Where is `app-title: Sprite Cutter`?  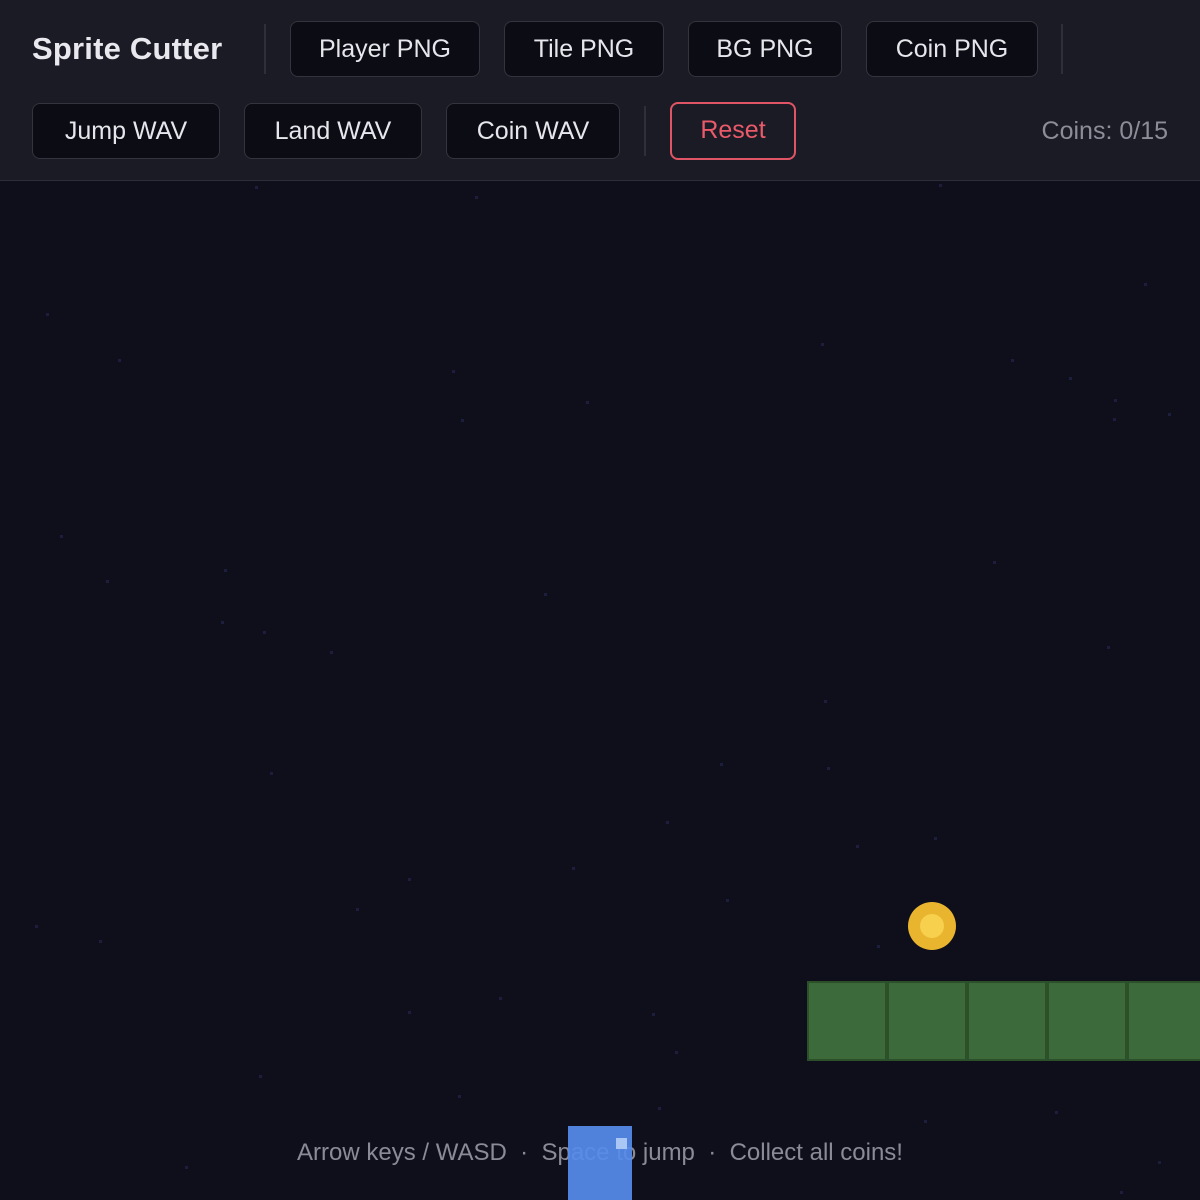 app-title: Sprite Cutter is located at coordinates (127, 48).